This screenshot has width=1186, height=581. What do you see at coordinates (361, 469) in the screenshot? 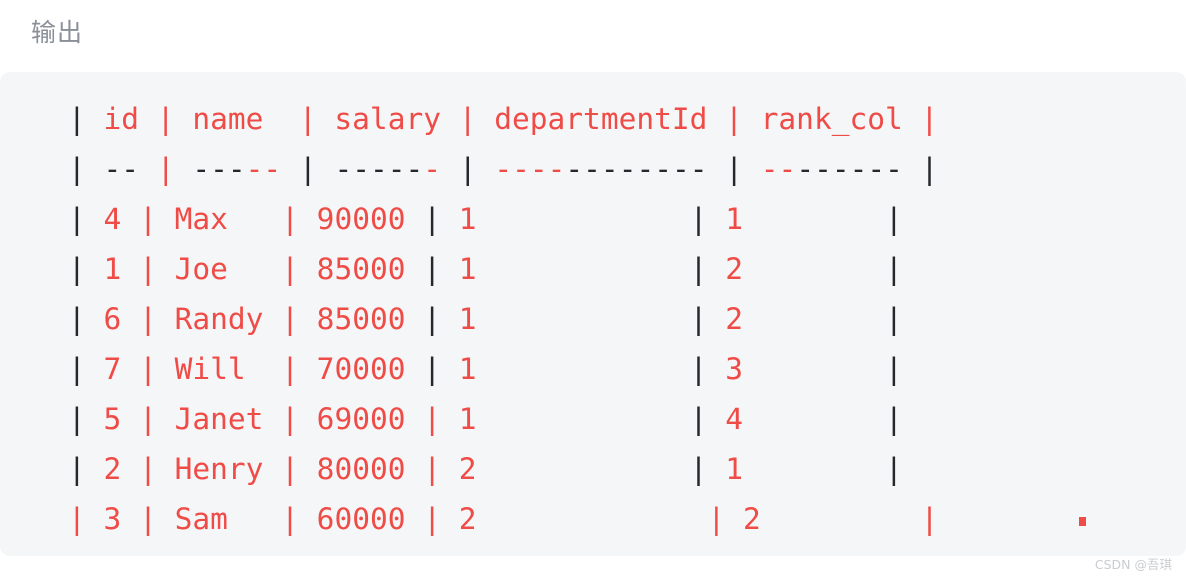
I see `token-red: 80000` at bounding box center [361, 469].